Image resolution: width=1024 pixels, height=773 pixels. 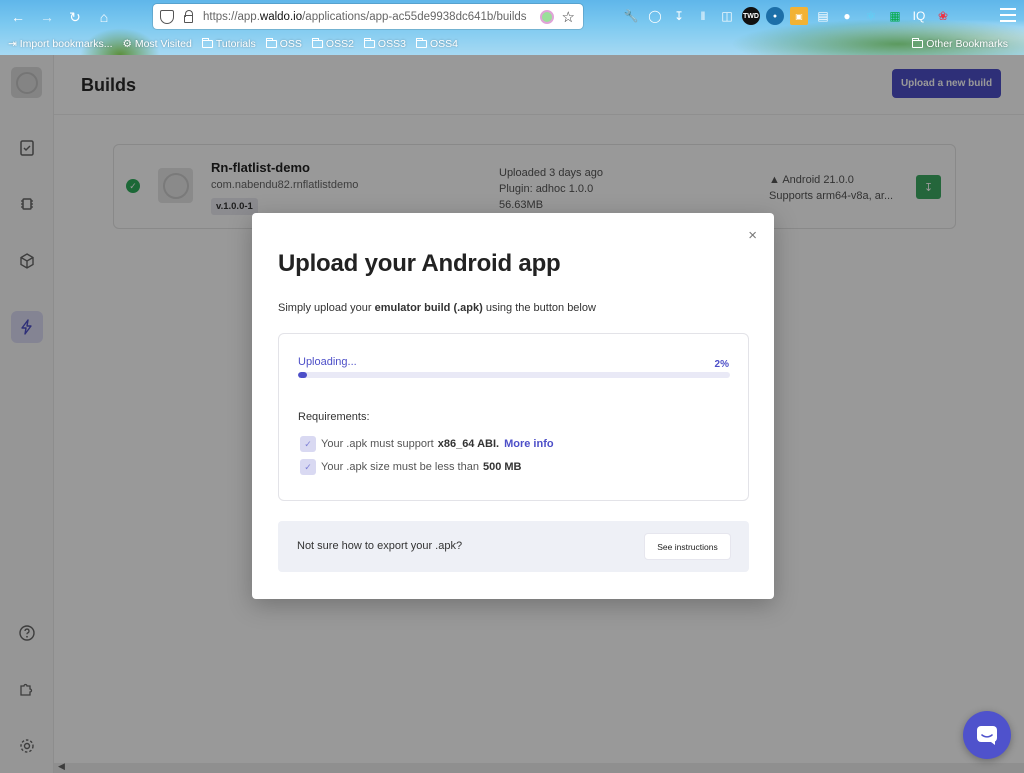 I want to click on forward-icon: →, so click(x=47, y=17).